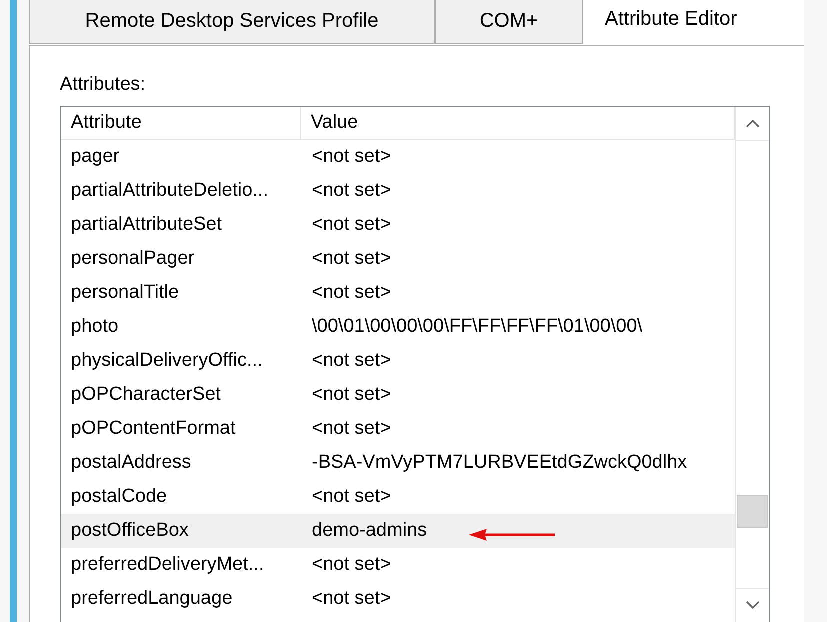 Image resolution: width=827 pixels, height=622 pixels. Describe the element at coordinates (133, 259) in the screenshot. I see `attribute-cell-text: personalPager` at that location.